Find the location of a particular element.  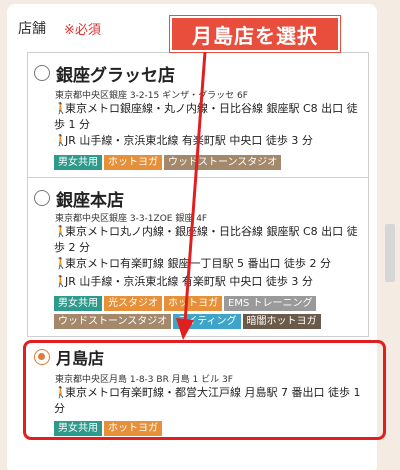

store-address: 東京都中央区銀座 3-2-15 ギンザ・グラッセ 6F is located at coordinates (151, 96).